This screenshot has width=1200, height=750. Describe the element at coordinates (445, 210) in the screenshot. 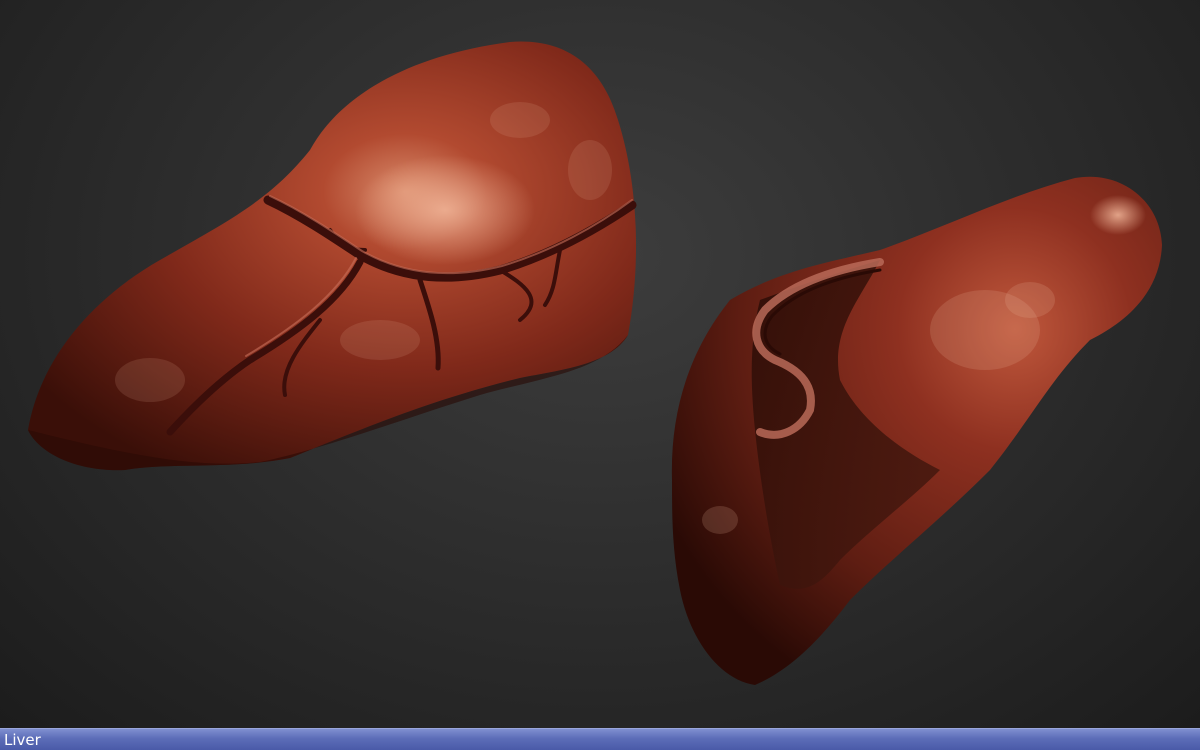

I see `liver-front-highlight` at that location.